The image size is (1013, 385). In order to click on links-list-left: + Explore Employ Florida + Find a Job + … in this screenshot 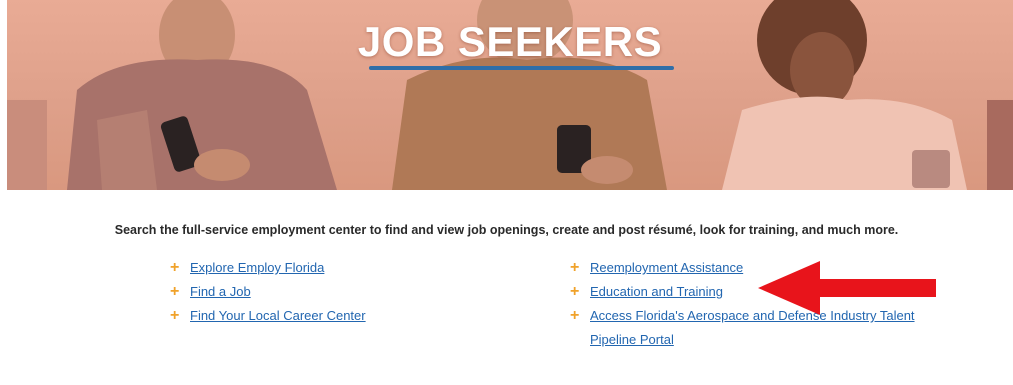, I will do `click(268, 292)`.